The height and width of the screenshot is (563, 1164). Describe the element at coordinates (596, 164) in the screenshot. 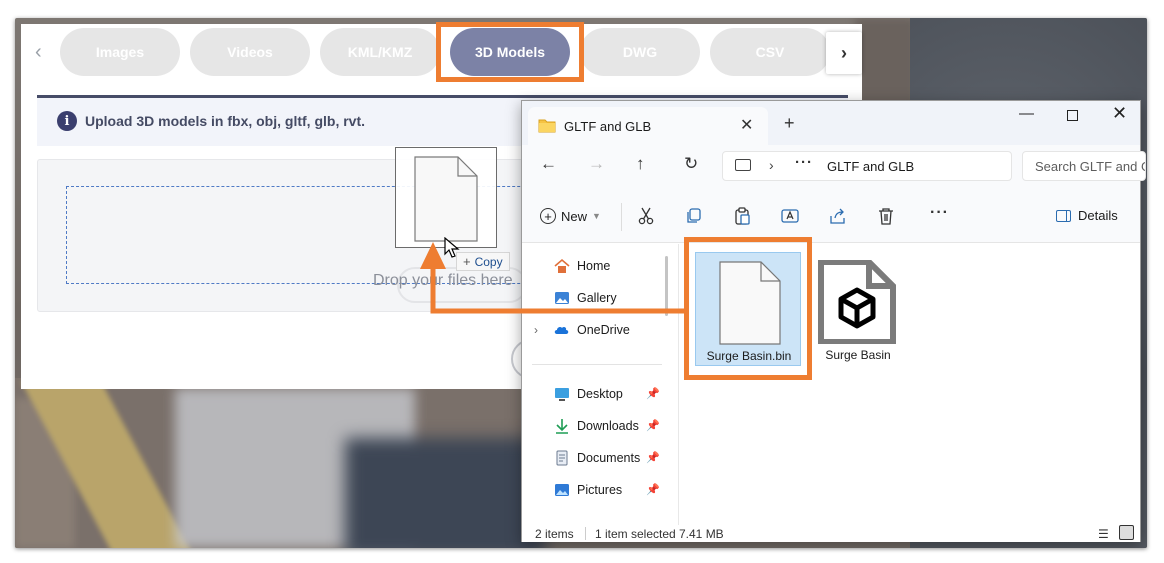

I see `forward-icon: →` at that location.